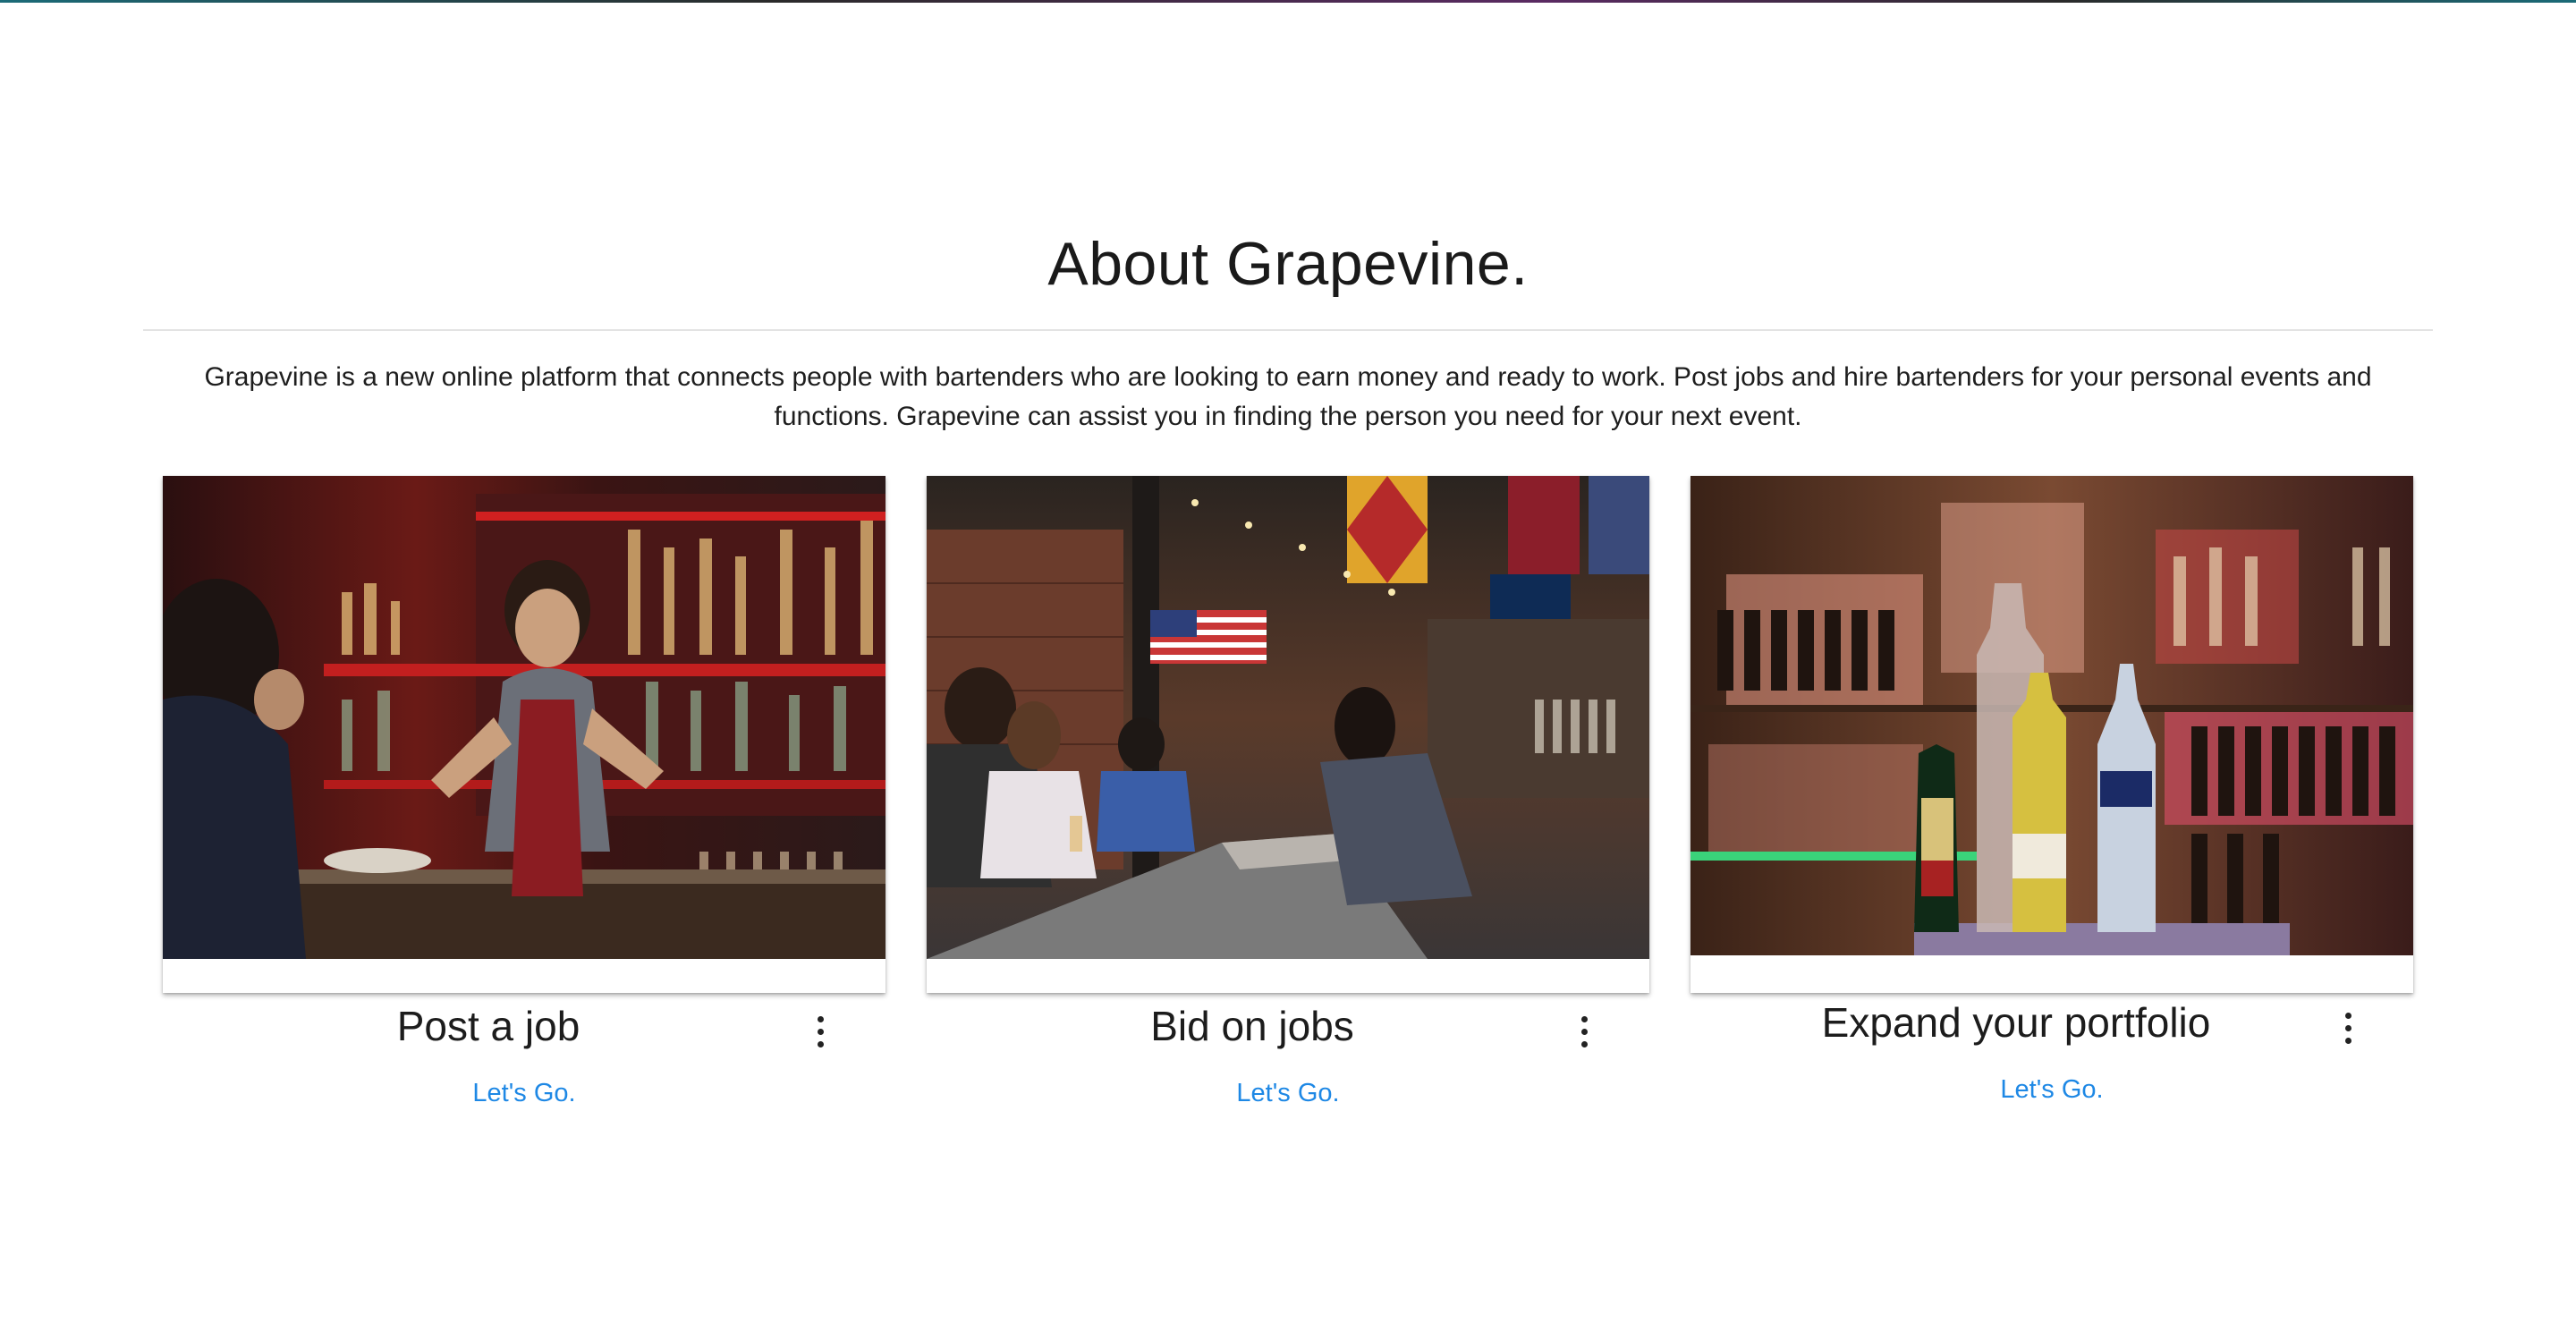 This screenshot has height=1340, width=2576. Describe the element at coordinates (1288, 1) in the screenshot. I see `top-accent-line` at that location.